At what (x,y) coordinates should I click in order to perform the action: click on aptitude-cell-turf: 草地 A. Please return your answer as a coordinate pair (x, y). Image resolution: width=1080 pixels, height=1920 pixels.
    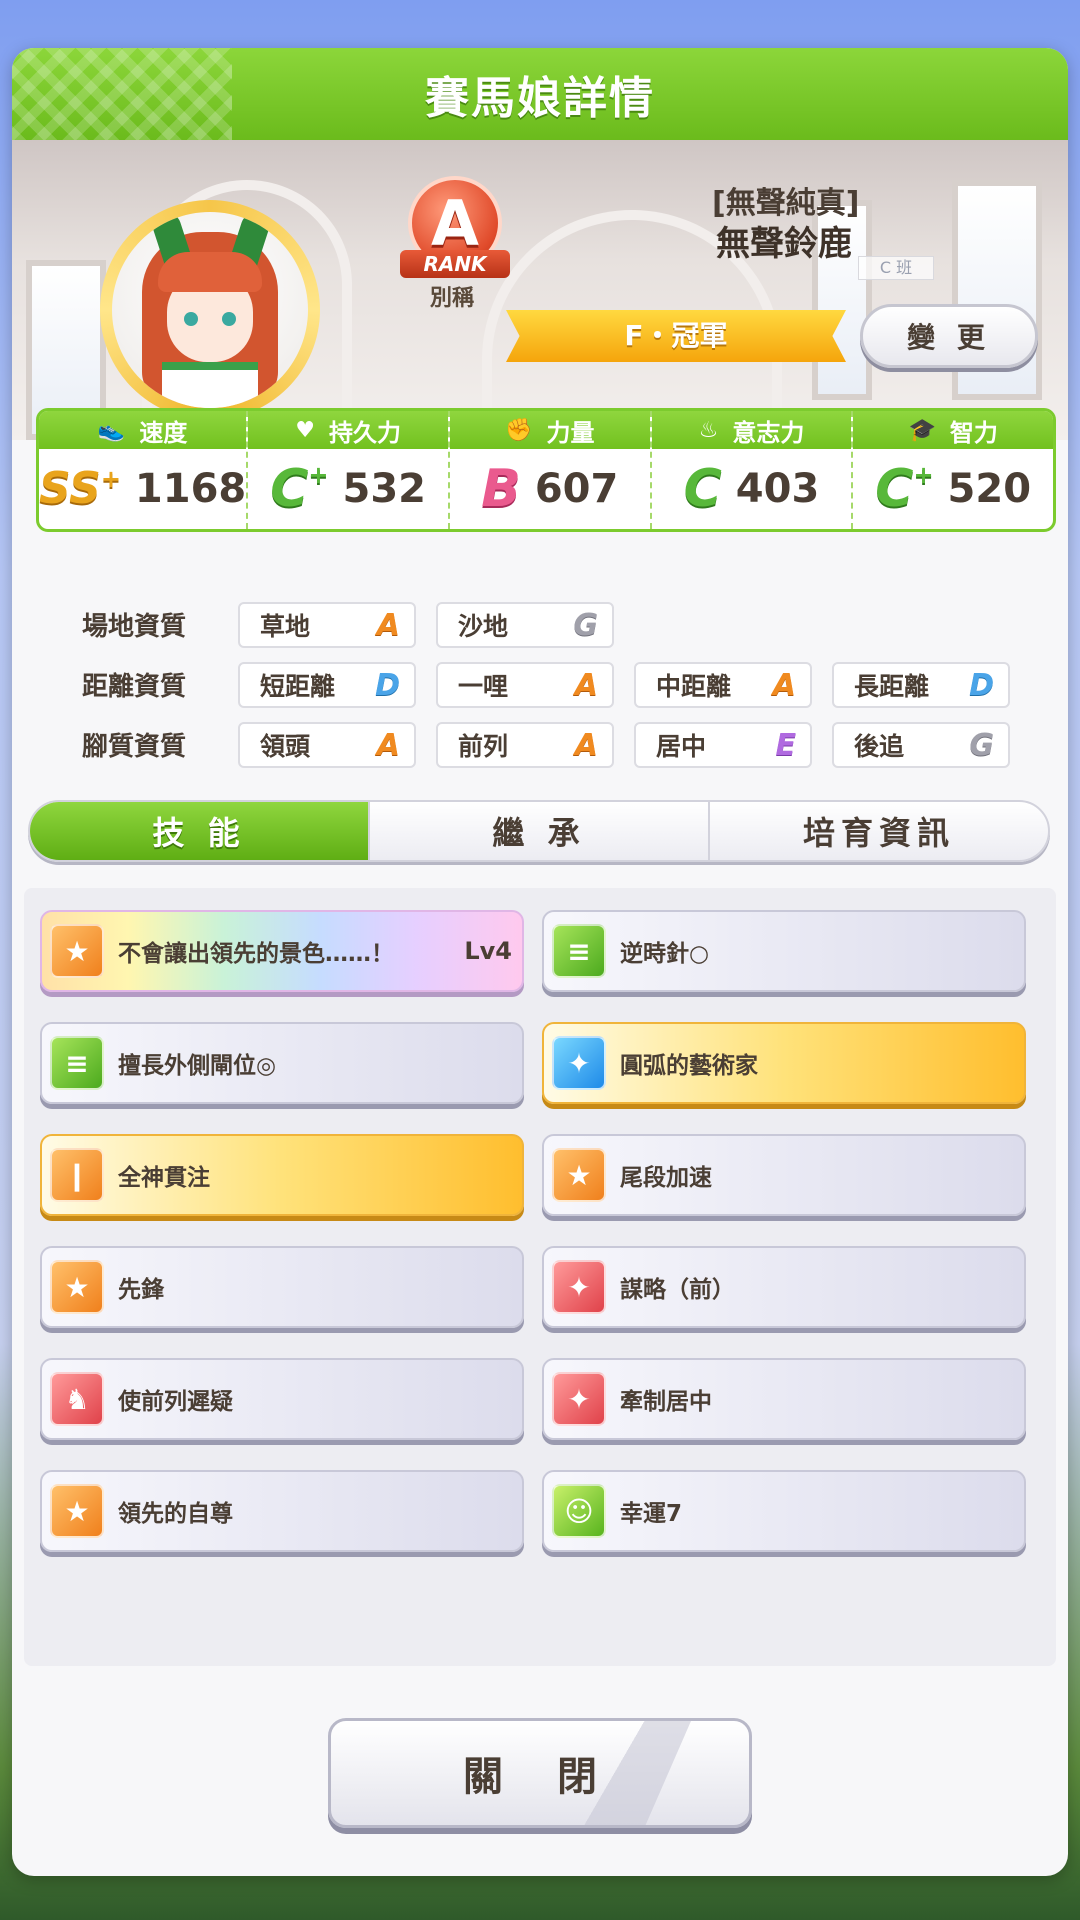
    Looking at the image, I should click on (327, 625).